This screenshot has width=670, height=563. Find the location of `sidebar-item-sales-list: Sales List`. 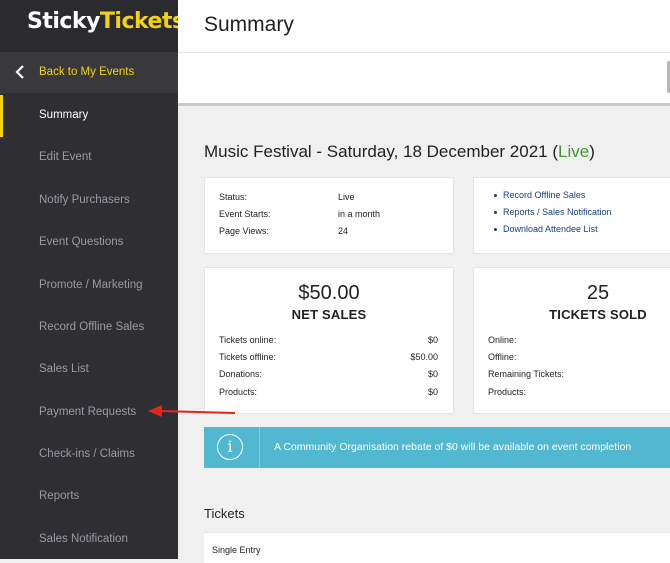

sidebar-item-sales-list: Sales List is located at coordinates (64, 369).